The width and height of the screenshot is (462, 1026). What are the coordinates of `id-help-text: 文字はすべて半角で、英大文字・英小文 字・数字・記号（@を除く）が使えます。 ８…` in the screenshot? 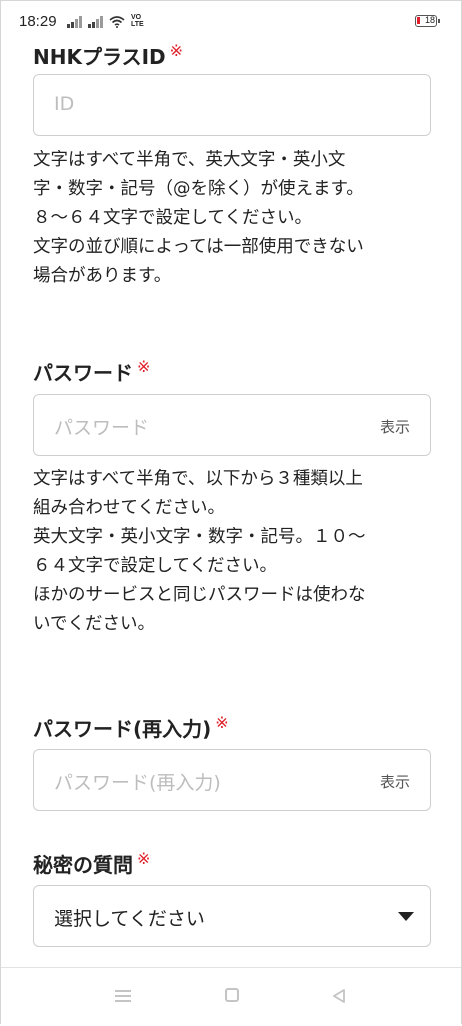 It's located at (198, 218).